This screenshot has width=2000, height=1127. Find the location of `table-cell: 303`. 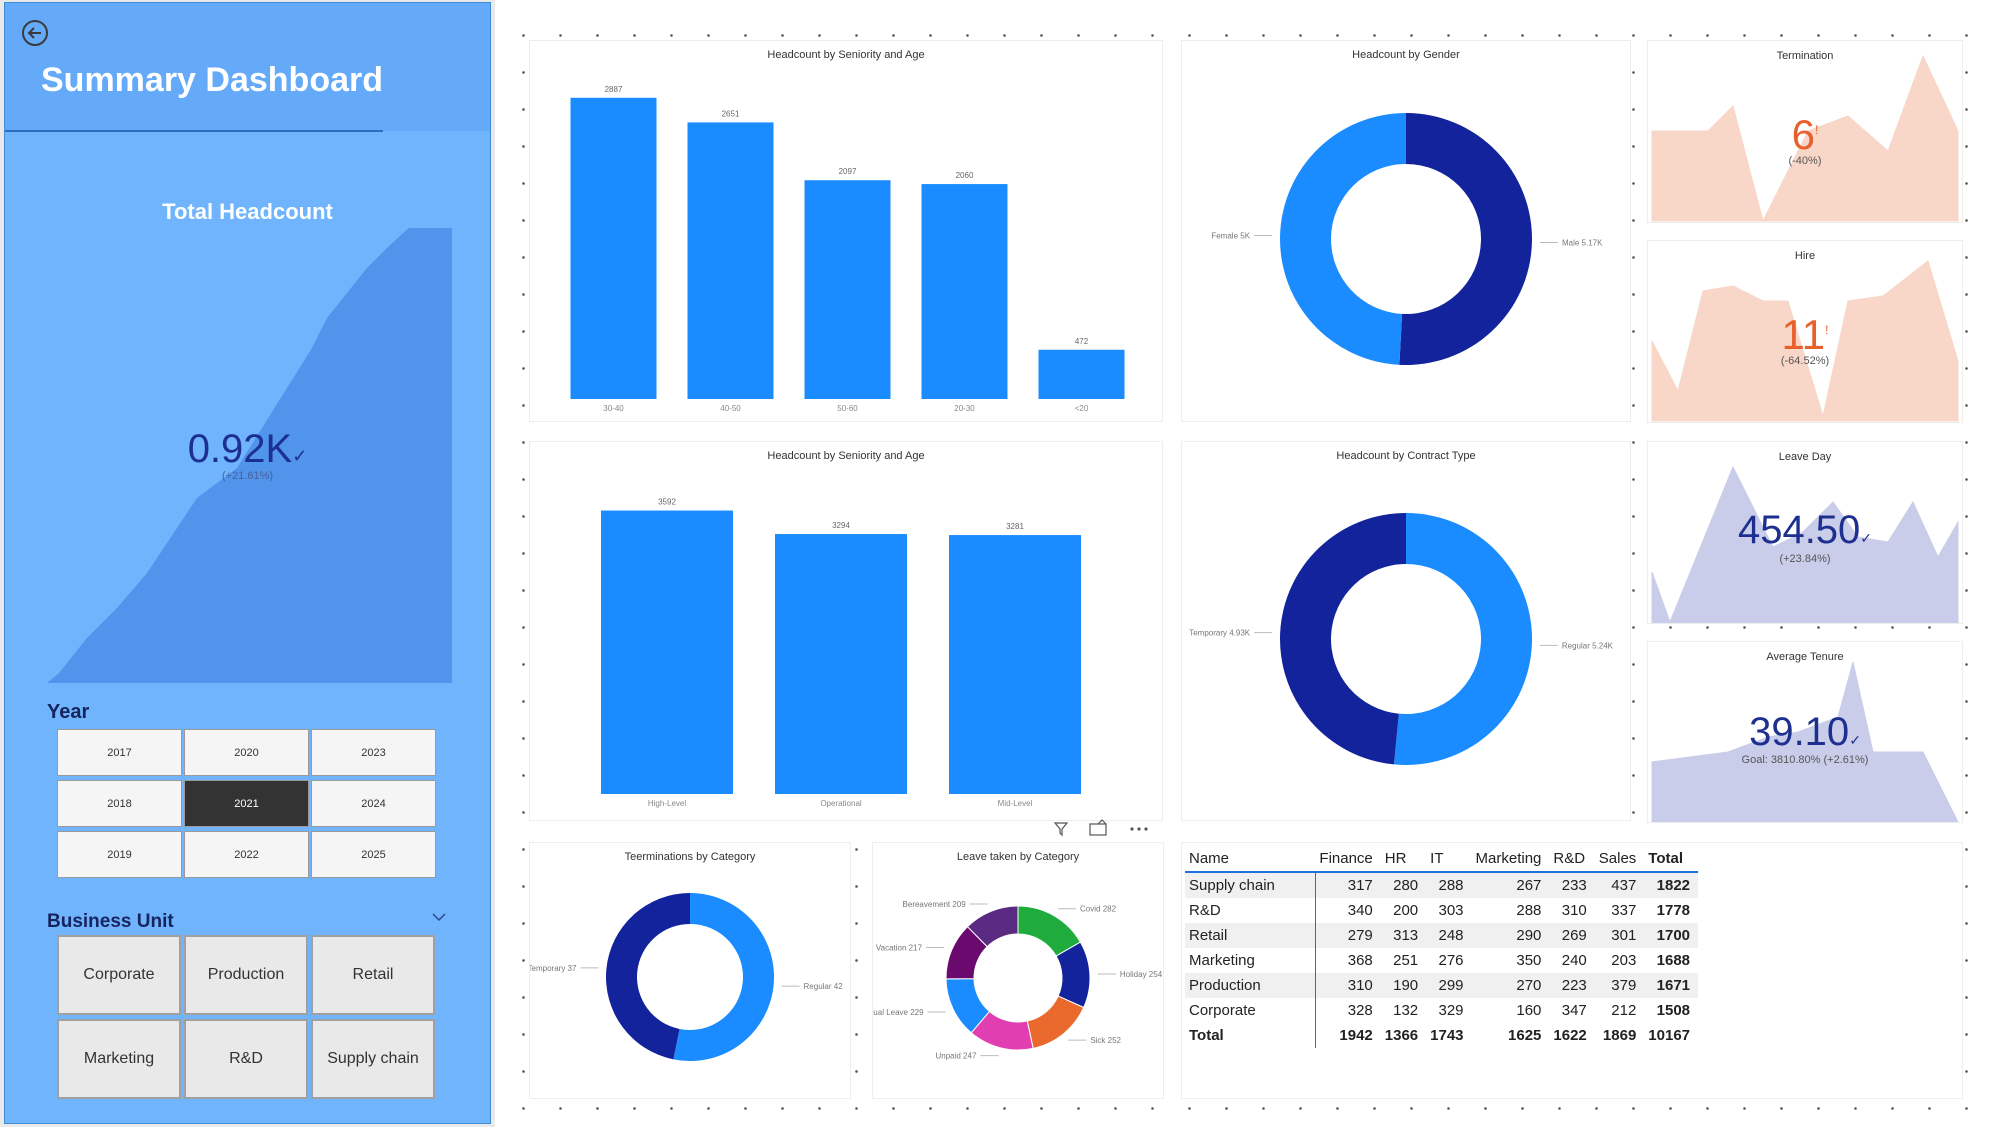

table-cell: 303 is located at coordinates (1451, 910).